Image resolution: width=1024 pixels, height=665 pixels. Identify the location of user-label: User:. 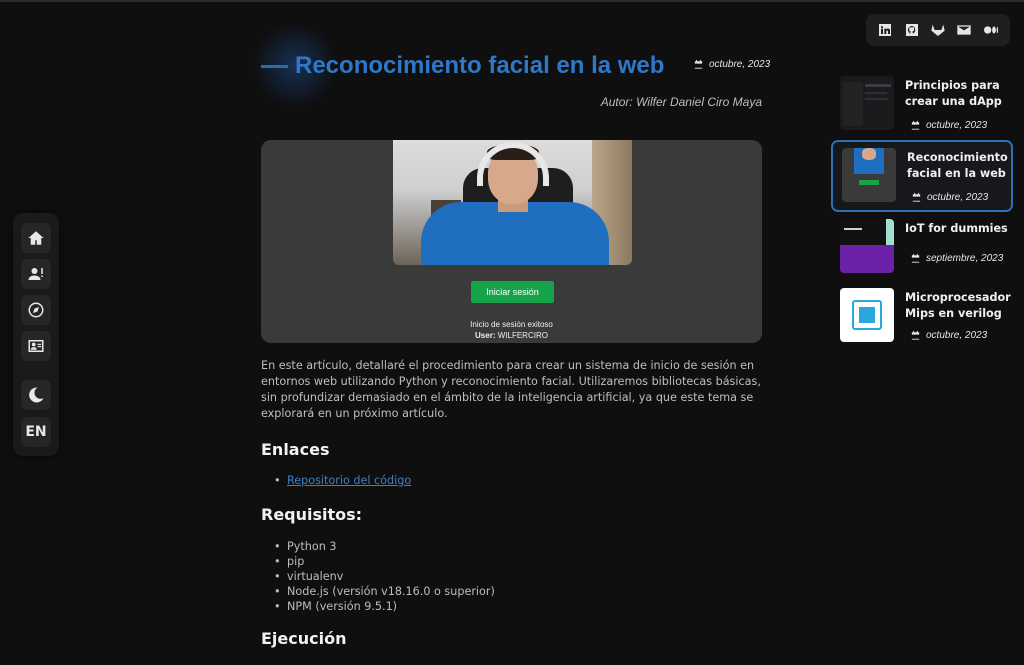
(485, 335).